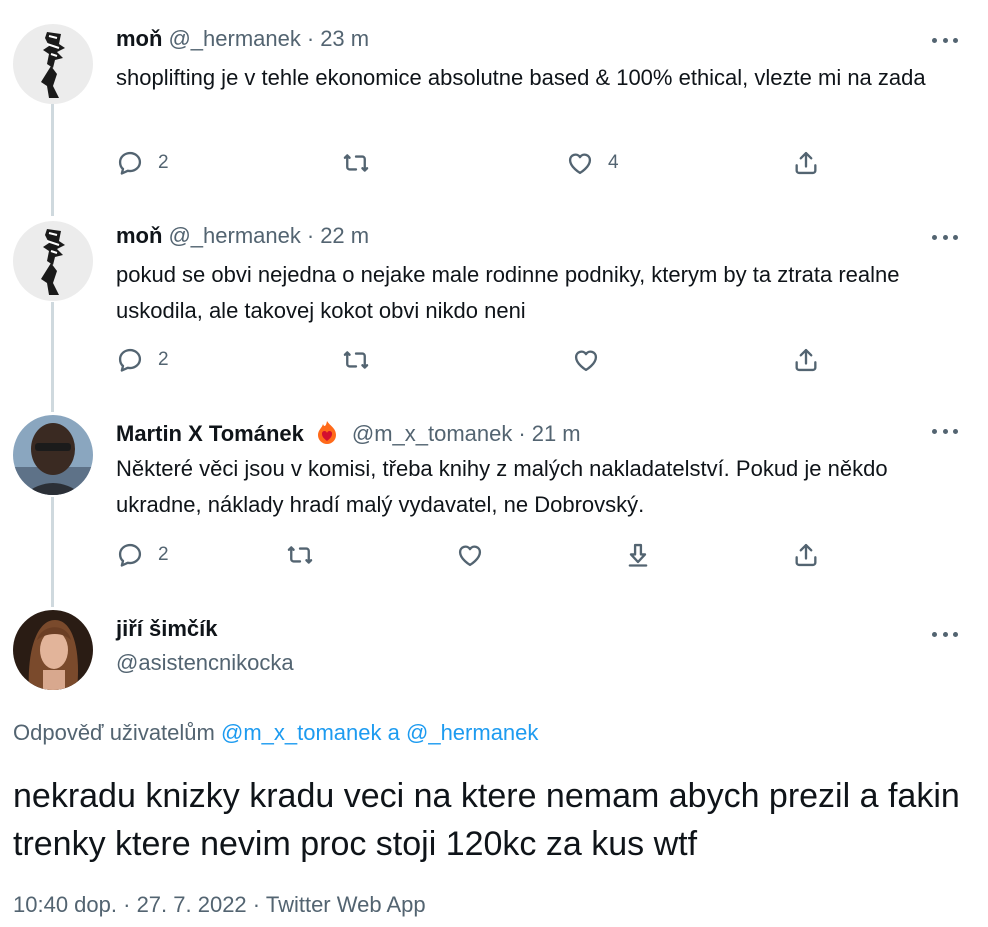 The image size is (988, 927). I want to click on download-icon, so click(638, 555).